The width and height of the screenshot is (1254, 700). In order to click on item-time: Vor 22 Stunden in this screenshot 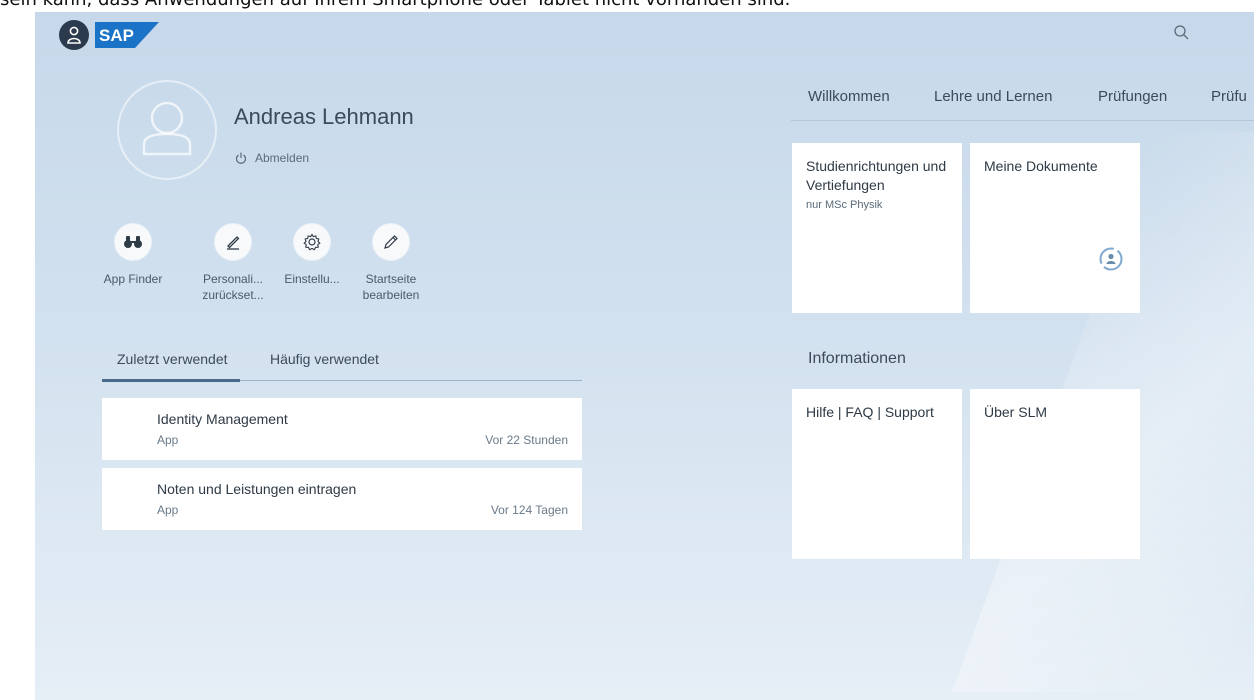, I will do `click(526, 440)`.